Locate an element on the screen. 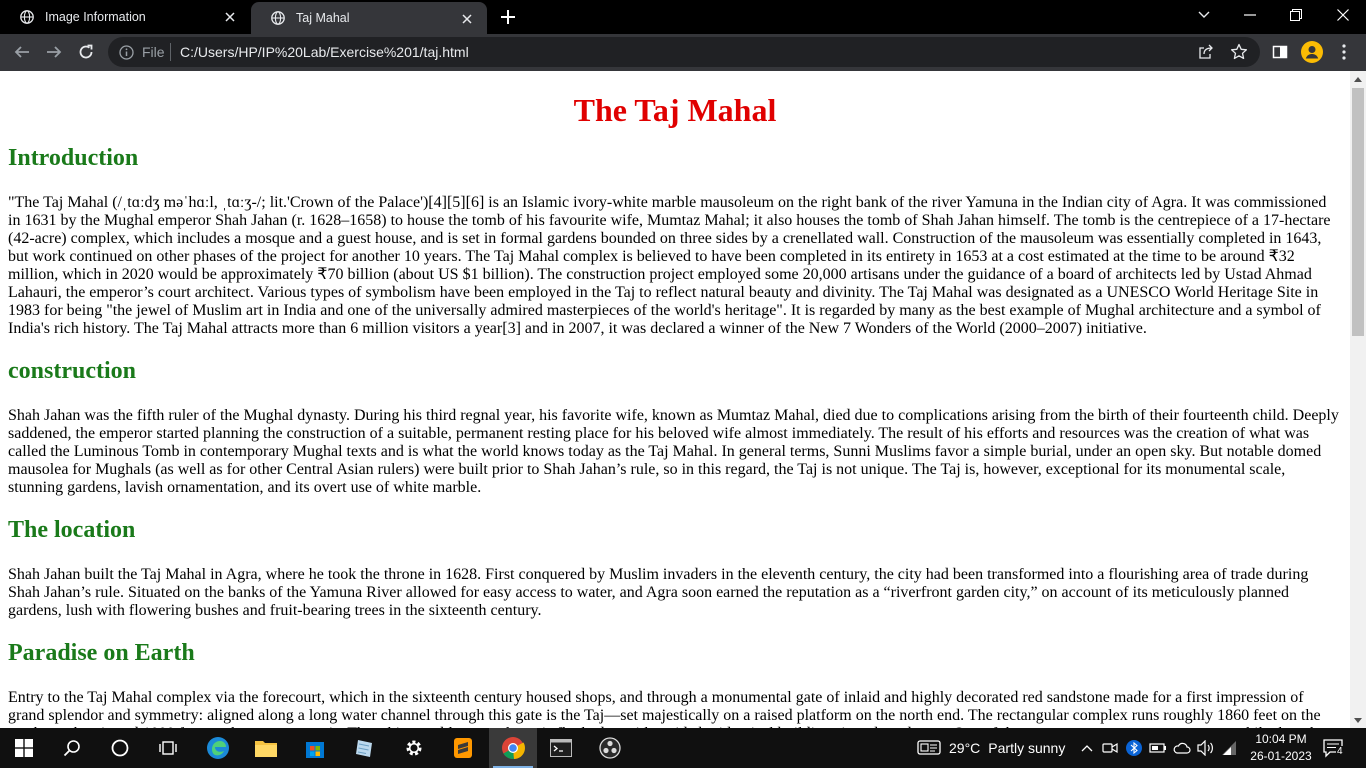 The width and height of the screenshot is (1366, 768). battery-icon is located at coordinates (1158, 748).